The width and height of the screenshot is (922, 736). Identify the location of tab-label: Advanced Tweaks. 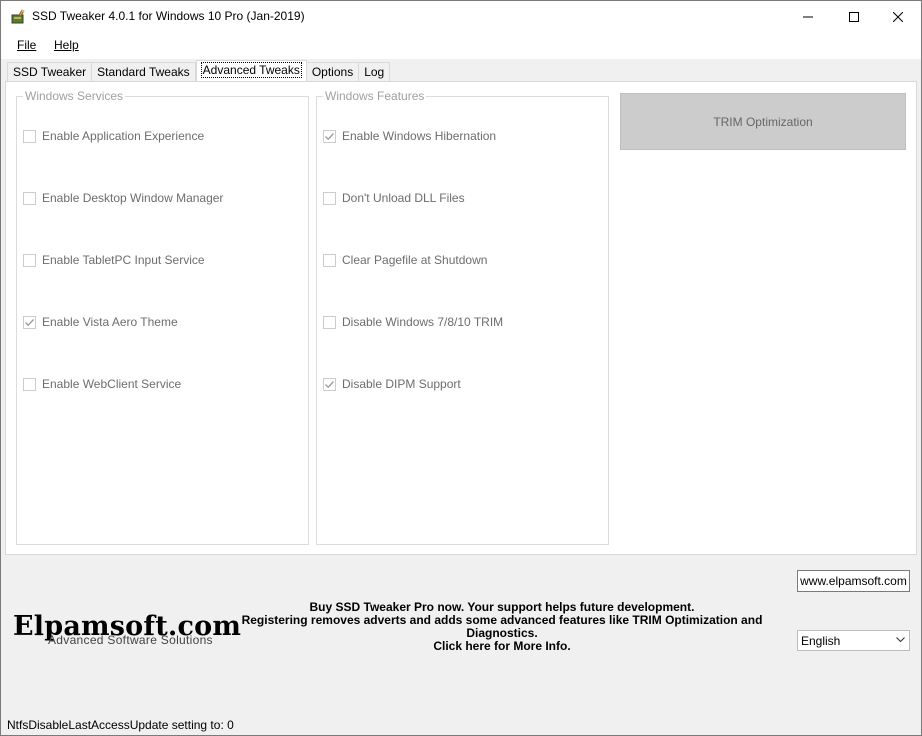
(251, 70).